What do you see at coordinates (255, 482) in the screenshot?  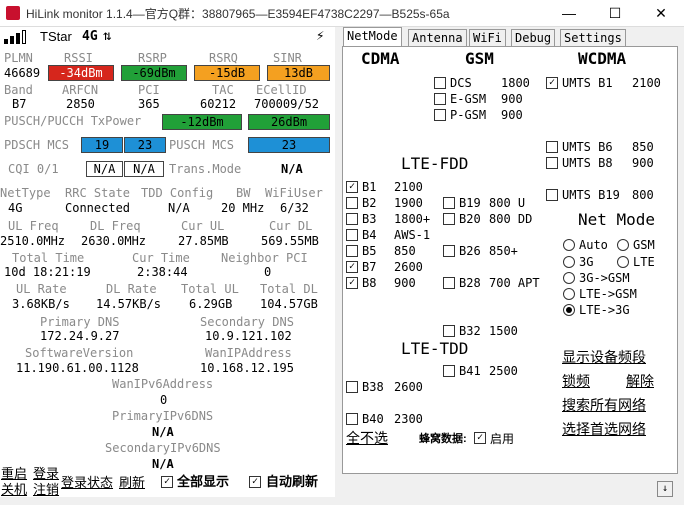 I see `auto-refresh-checkbox: ✓` at bounding box center [255, 482].